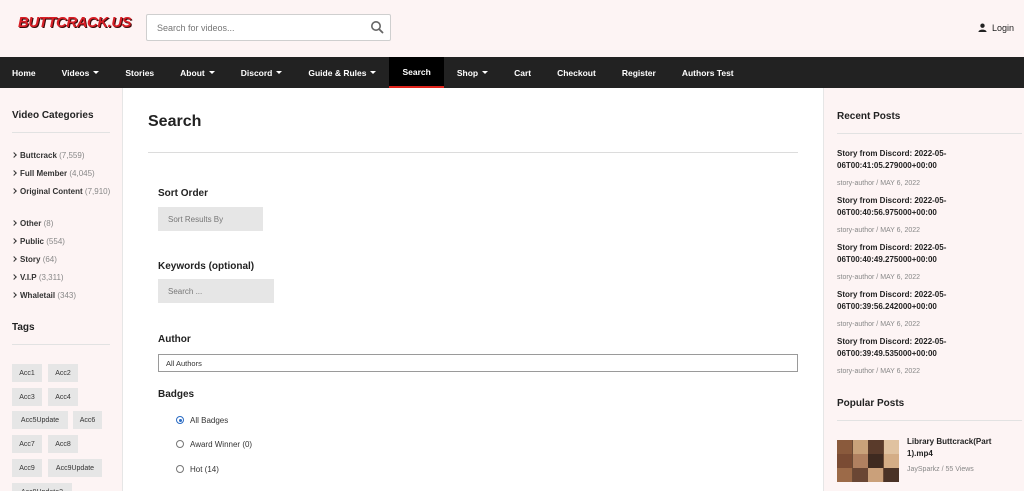 Image resolution: width=1024 pixels, height=491 pixels. I want to click on popular-post-meta: JaySparkz / 55 Views, so click(940, 469).